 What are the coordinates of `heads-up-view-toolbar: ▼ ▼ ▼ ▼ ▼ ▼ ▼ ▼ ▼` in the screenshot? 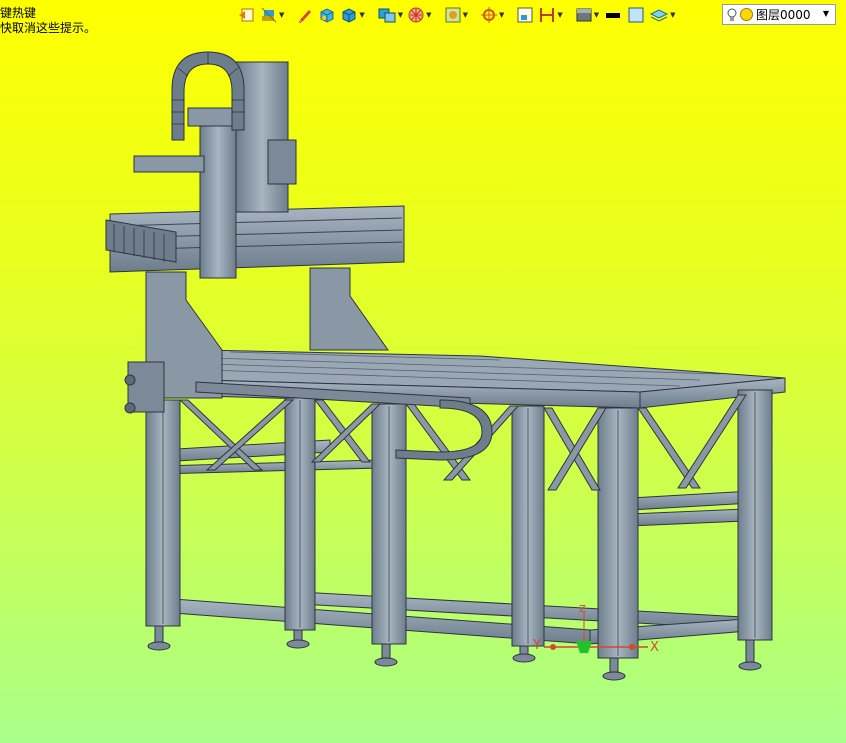 It's located at (459, 15).